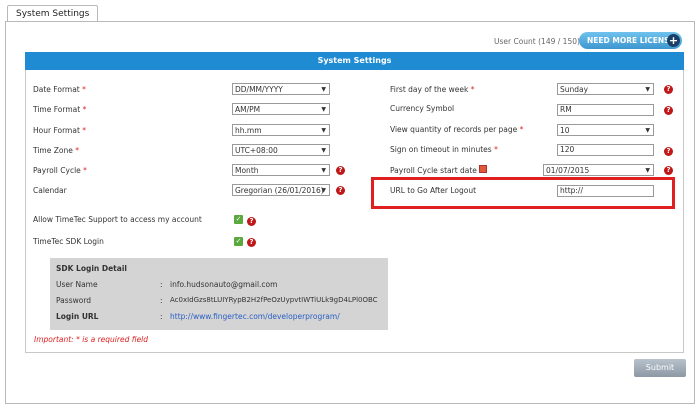 Image resolution: width=700 pixels, height=404 pixels. I want to click on payroll-start-label: Payroll Cycle start date, so click(433, 170).